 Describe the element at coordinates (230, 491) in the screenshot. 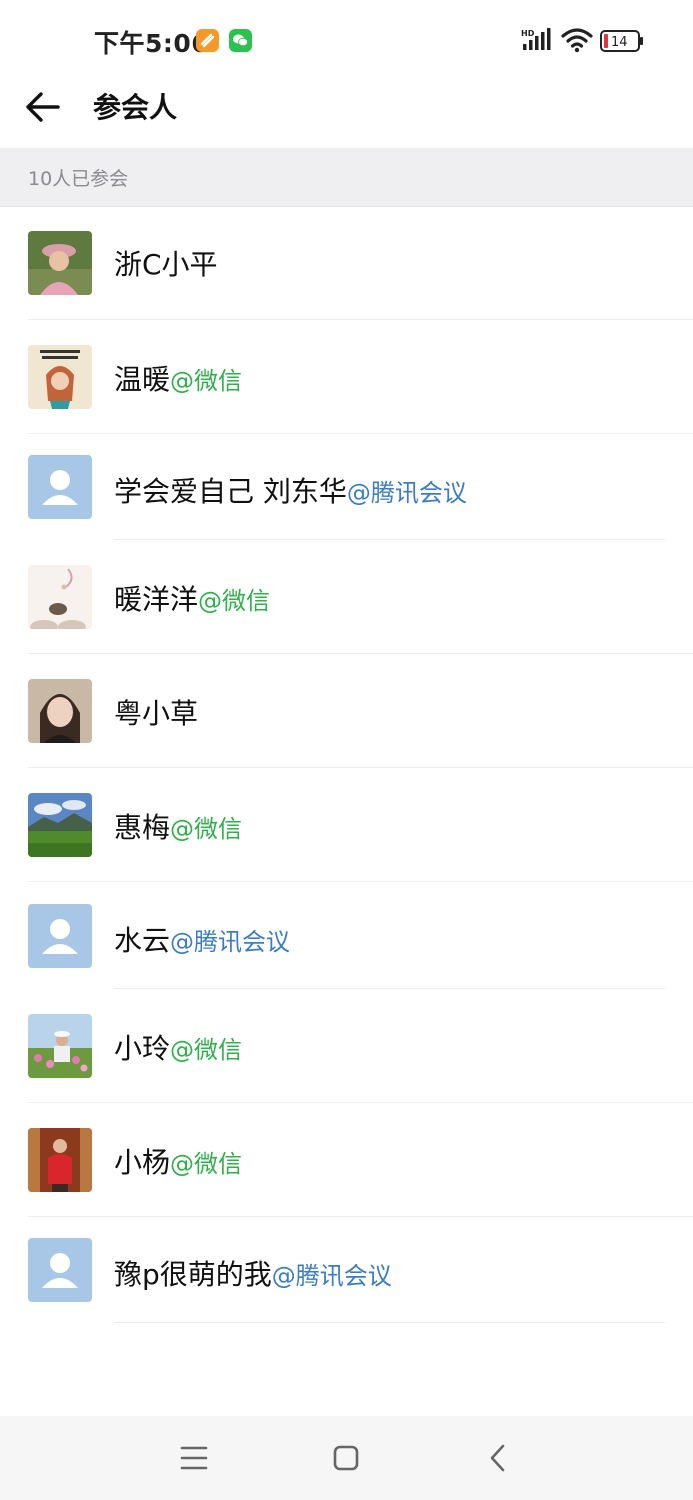

I see `participant-name: 学会爱自己 刘东华` at that location.